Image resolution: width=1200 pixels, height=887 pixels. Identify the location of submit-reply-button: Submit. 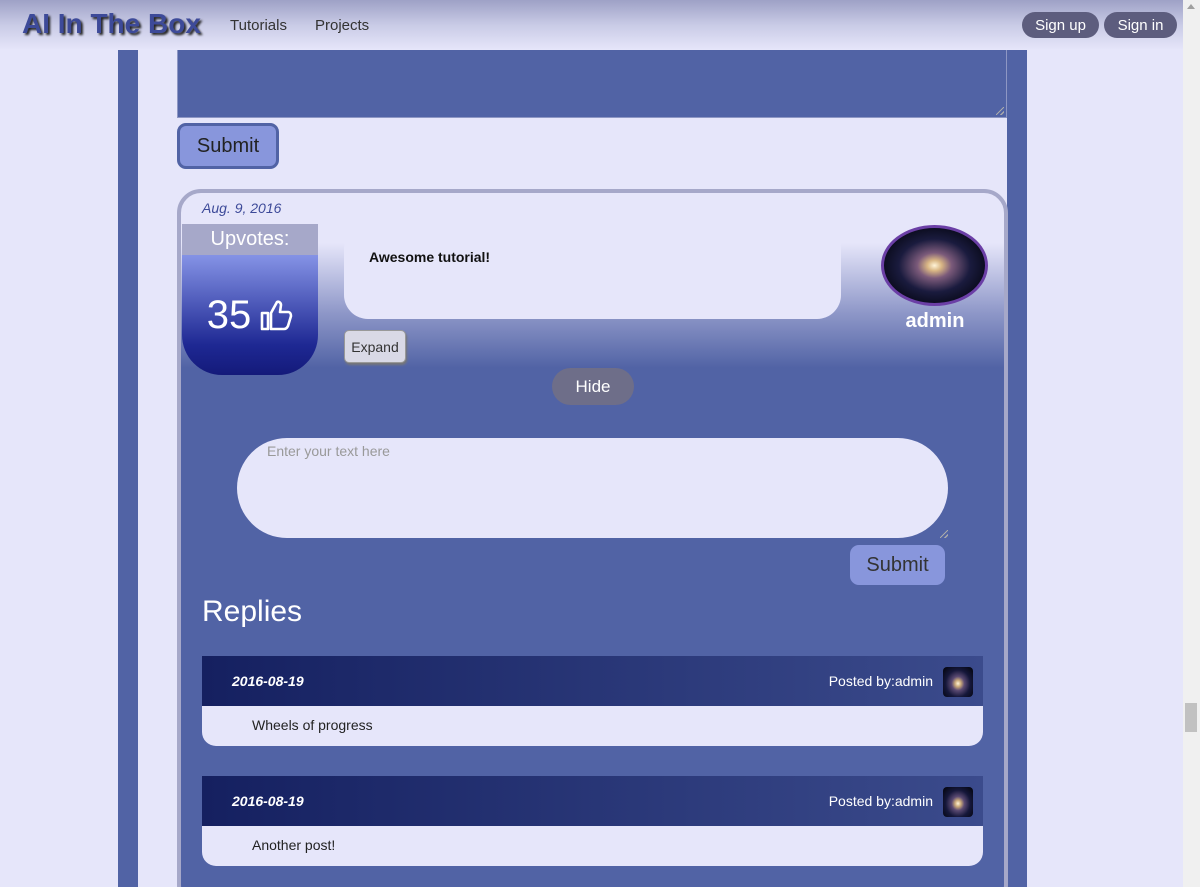
(897, 565).